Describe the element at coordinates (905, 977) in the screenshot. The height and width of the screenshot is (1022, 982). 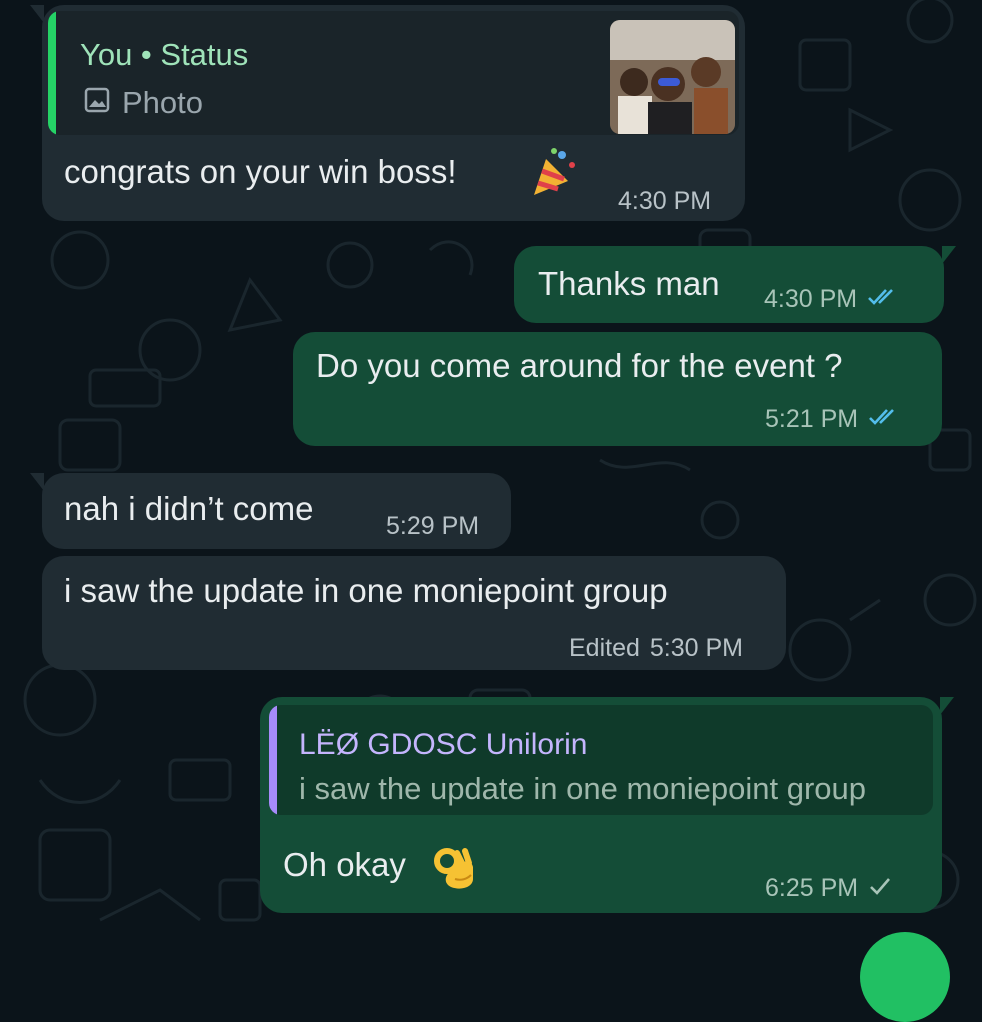
I see `scroll-action-button` at that location.